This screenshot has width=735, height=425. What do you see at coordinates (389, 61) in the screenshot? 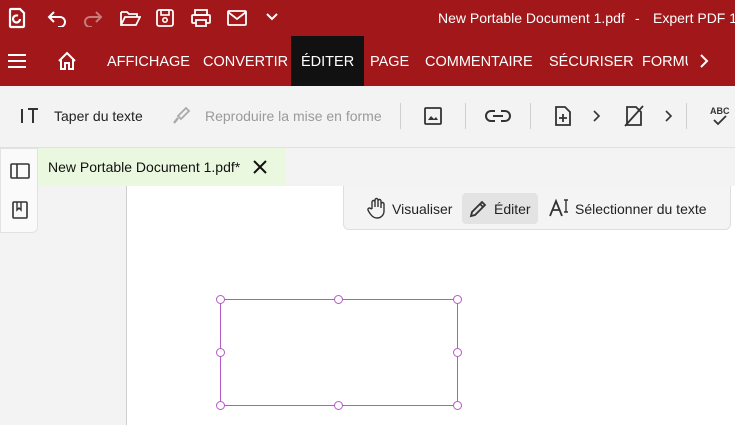
I see `tab-page: PAGE` at bounding box center [389, 61].